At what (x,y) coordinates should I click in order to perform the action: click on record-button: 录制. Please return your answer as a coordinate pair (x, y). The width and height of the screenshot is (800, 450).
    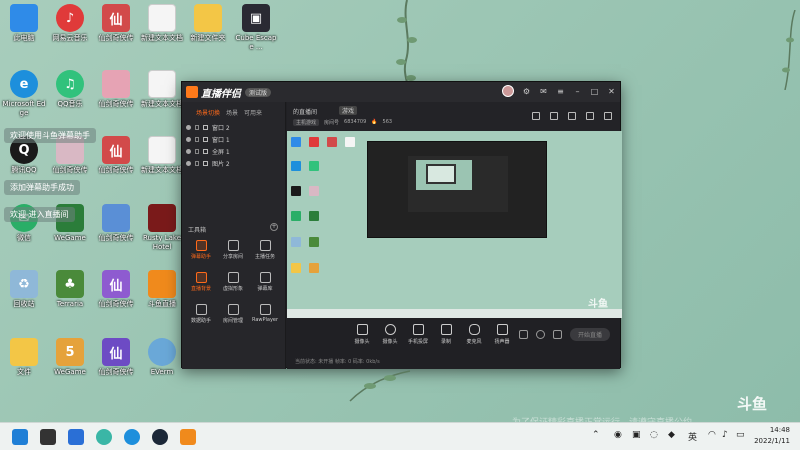
    Looking at the image, I should click on (446, 334).